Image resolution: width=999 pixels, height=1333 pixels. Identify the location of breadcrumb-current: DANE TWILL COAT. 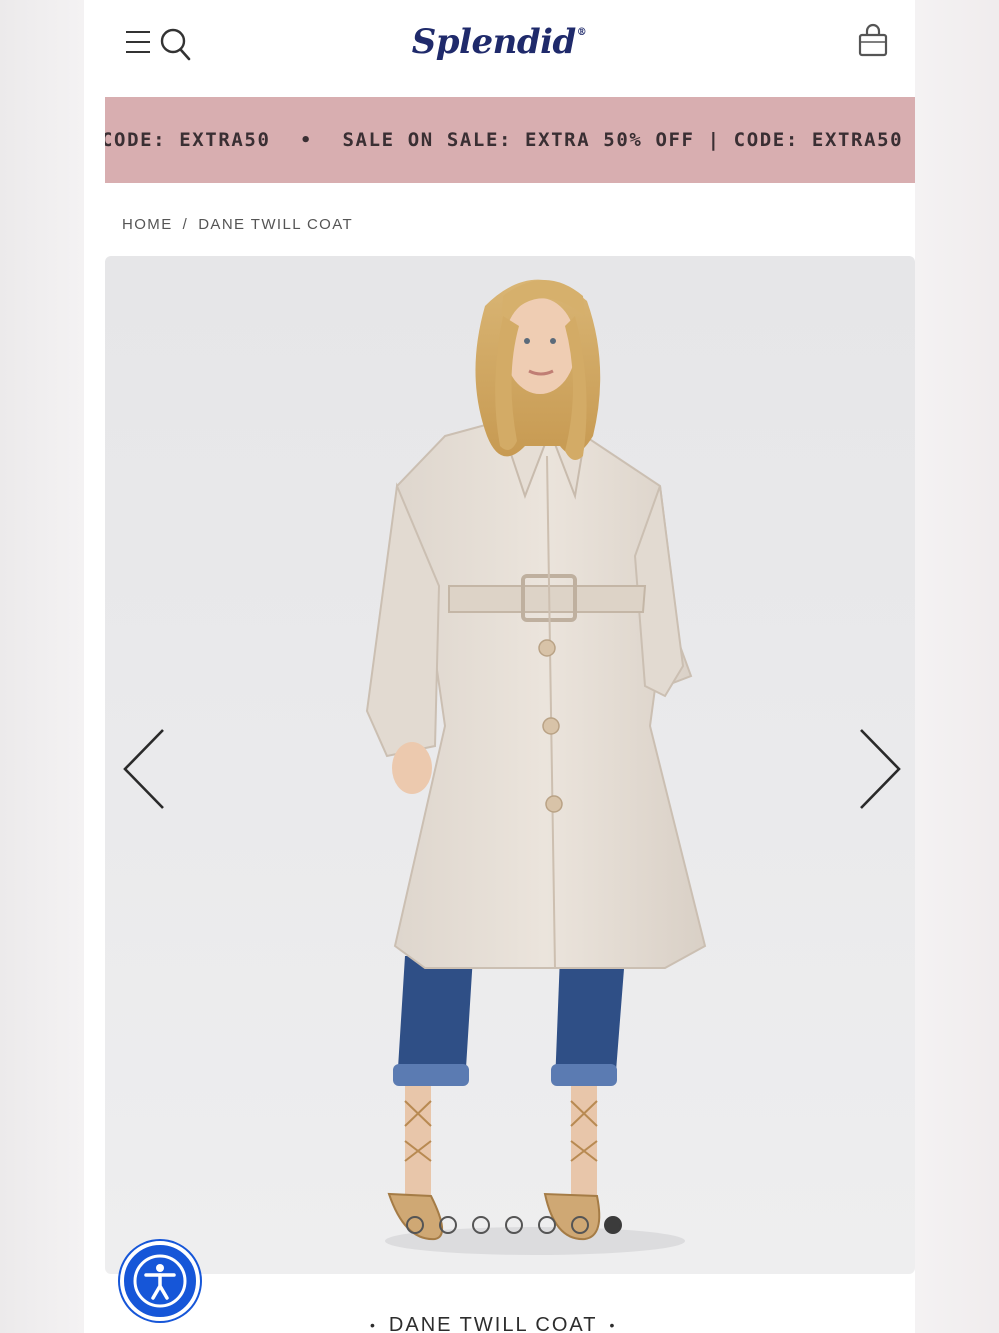
(276, 224).